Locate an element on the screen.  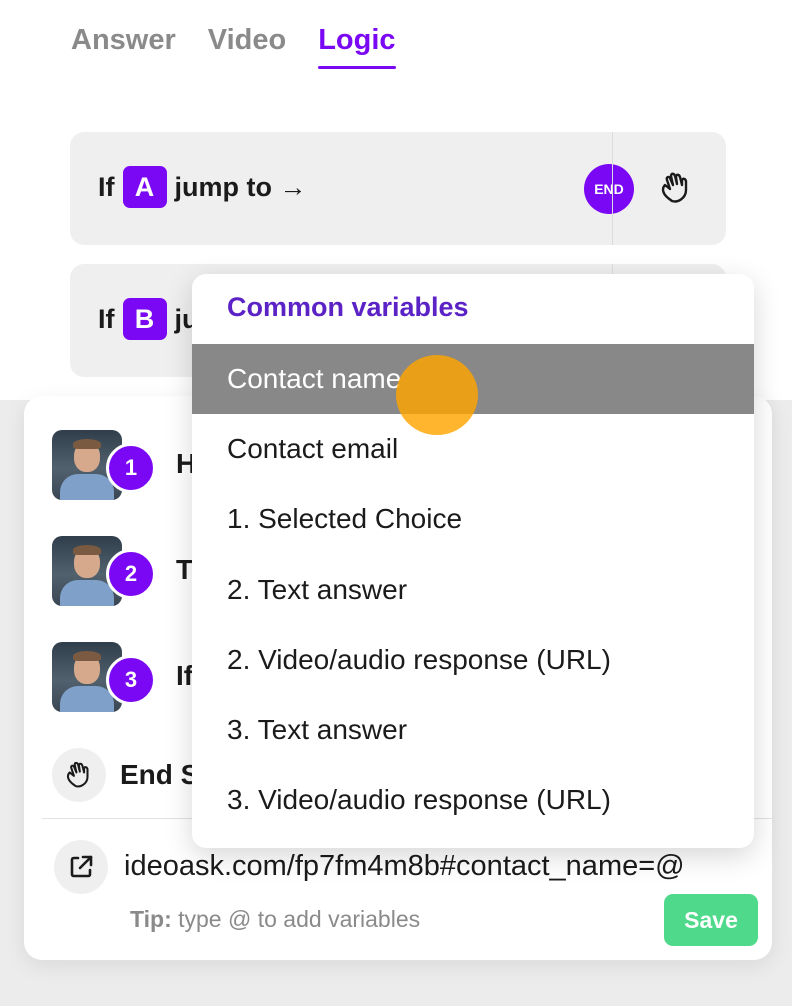
end-icon-container is located at coordinates (79, 775).